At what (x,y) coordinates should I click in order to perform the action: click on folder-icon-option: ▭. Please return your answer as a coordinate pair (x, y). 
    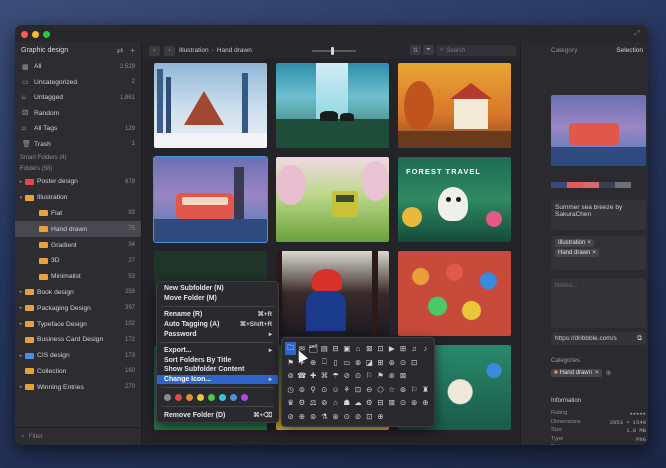
    Looking at the image, I should click on (346, 362).